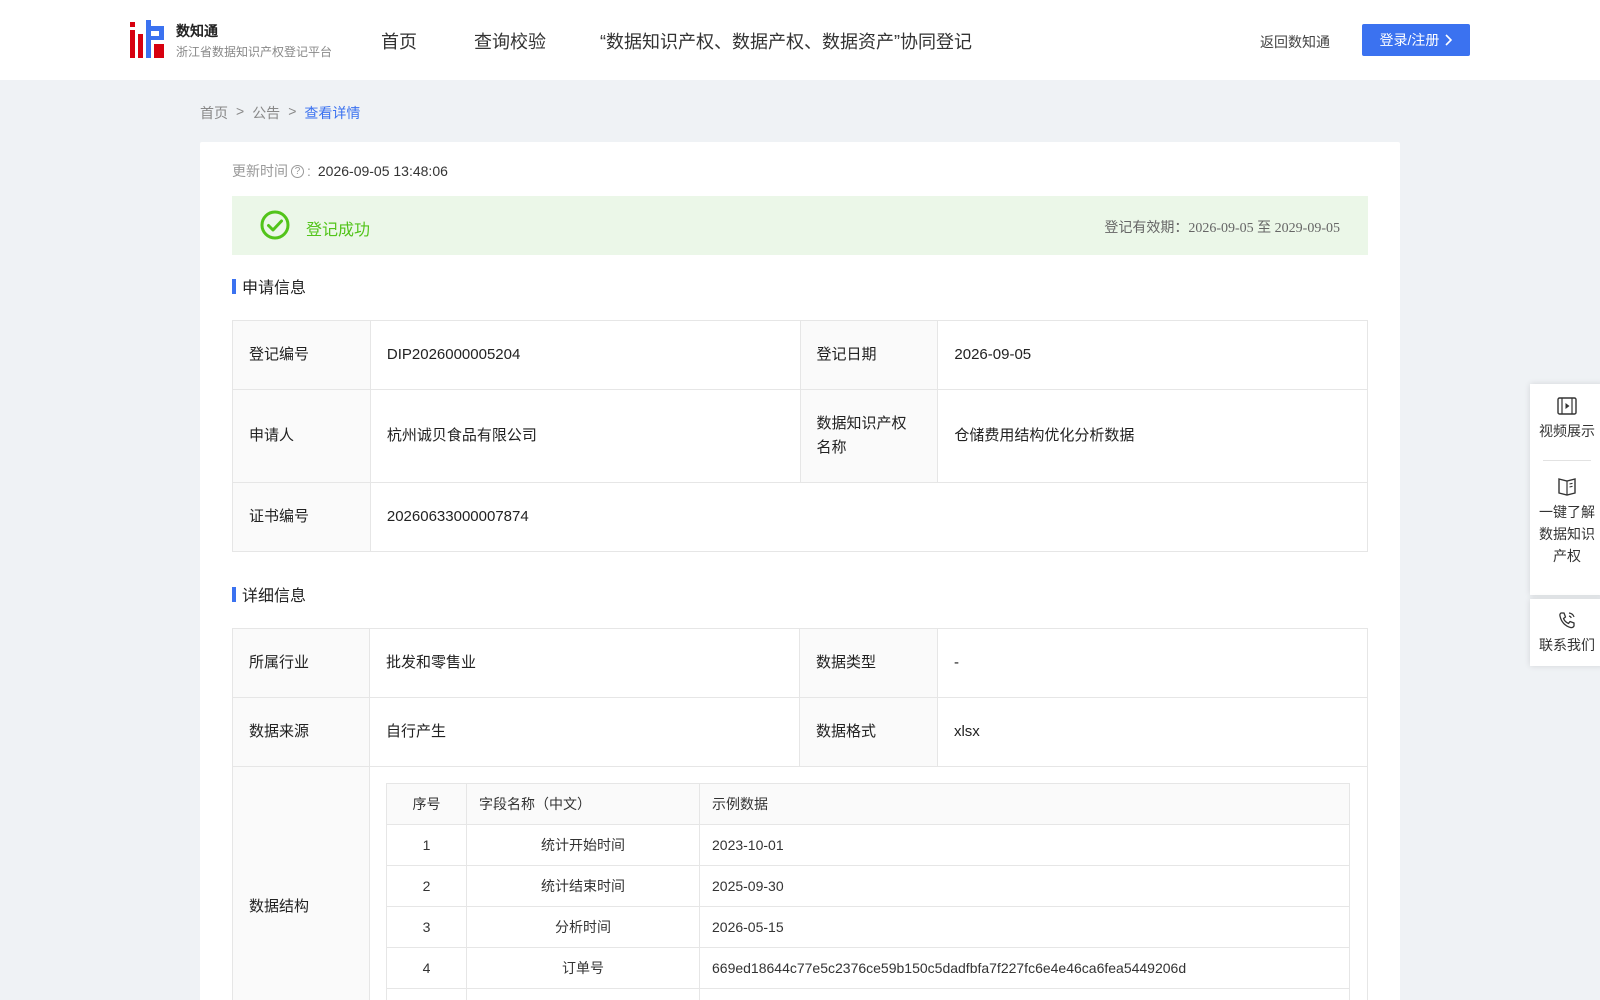 The width and height of the screenshot is (1600, 1000). I want to click on field-name: 分析时间, so click(583, 927).